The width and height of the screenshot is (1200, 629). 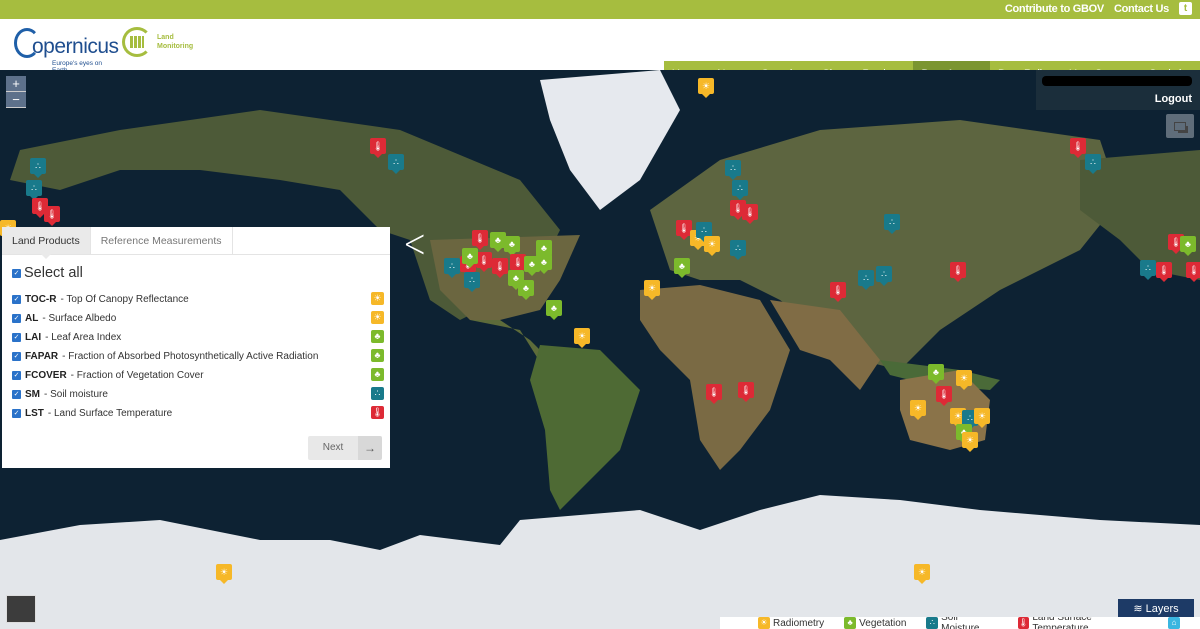 I want to click on product-description: - Fraction of Vegetation Cover, so click(x=137, y=375).